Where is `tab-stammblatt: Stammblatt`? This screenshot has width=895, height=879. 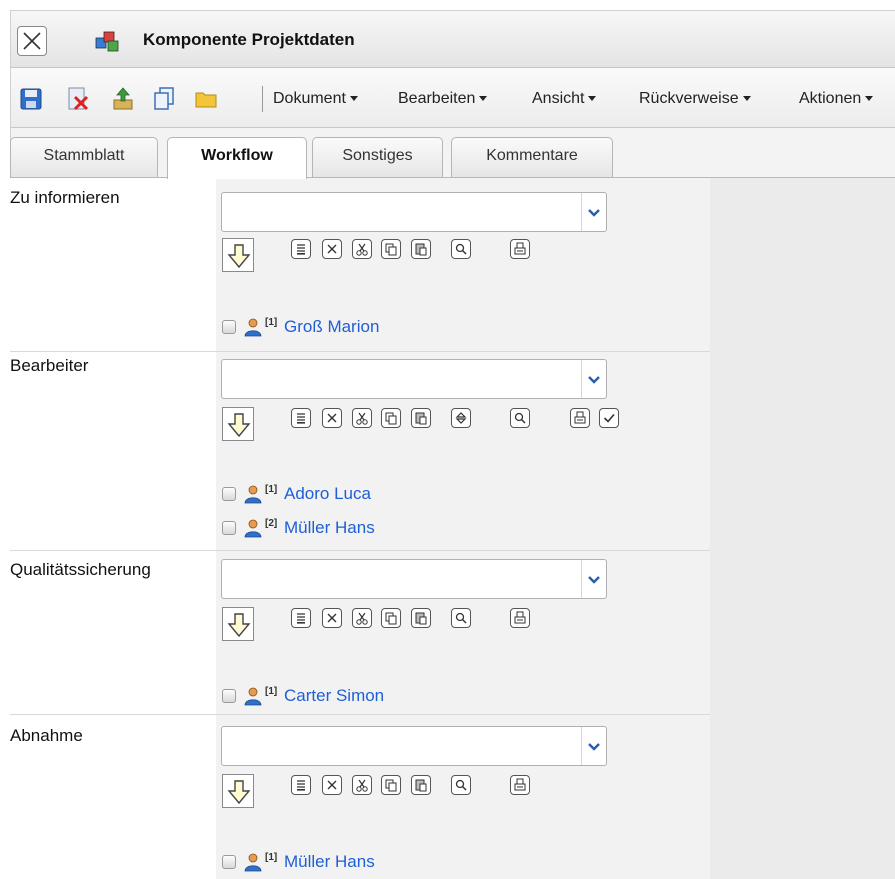 tab-stammblatt: Stammblatt is located at coordinates (84, 157).